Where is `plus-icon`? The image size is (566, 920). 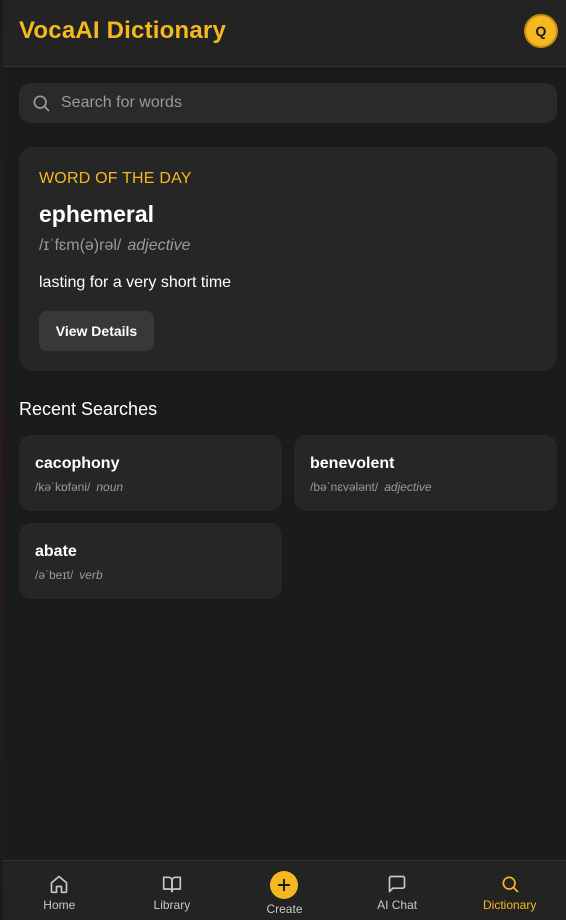 plus-icon is located at coordinates (284, 885).